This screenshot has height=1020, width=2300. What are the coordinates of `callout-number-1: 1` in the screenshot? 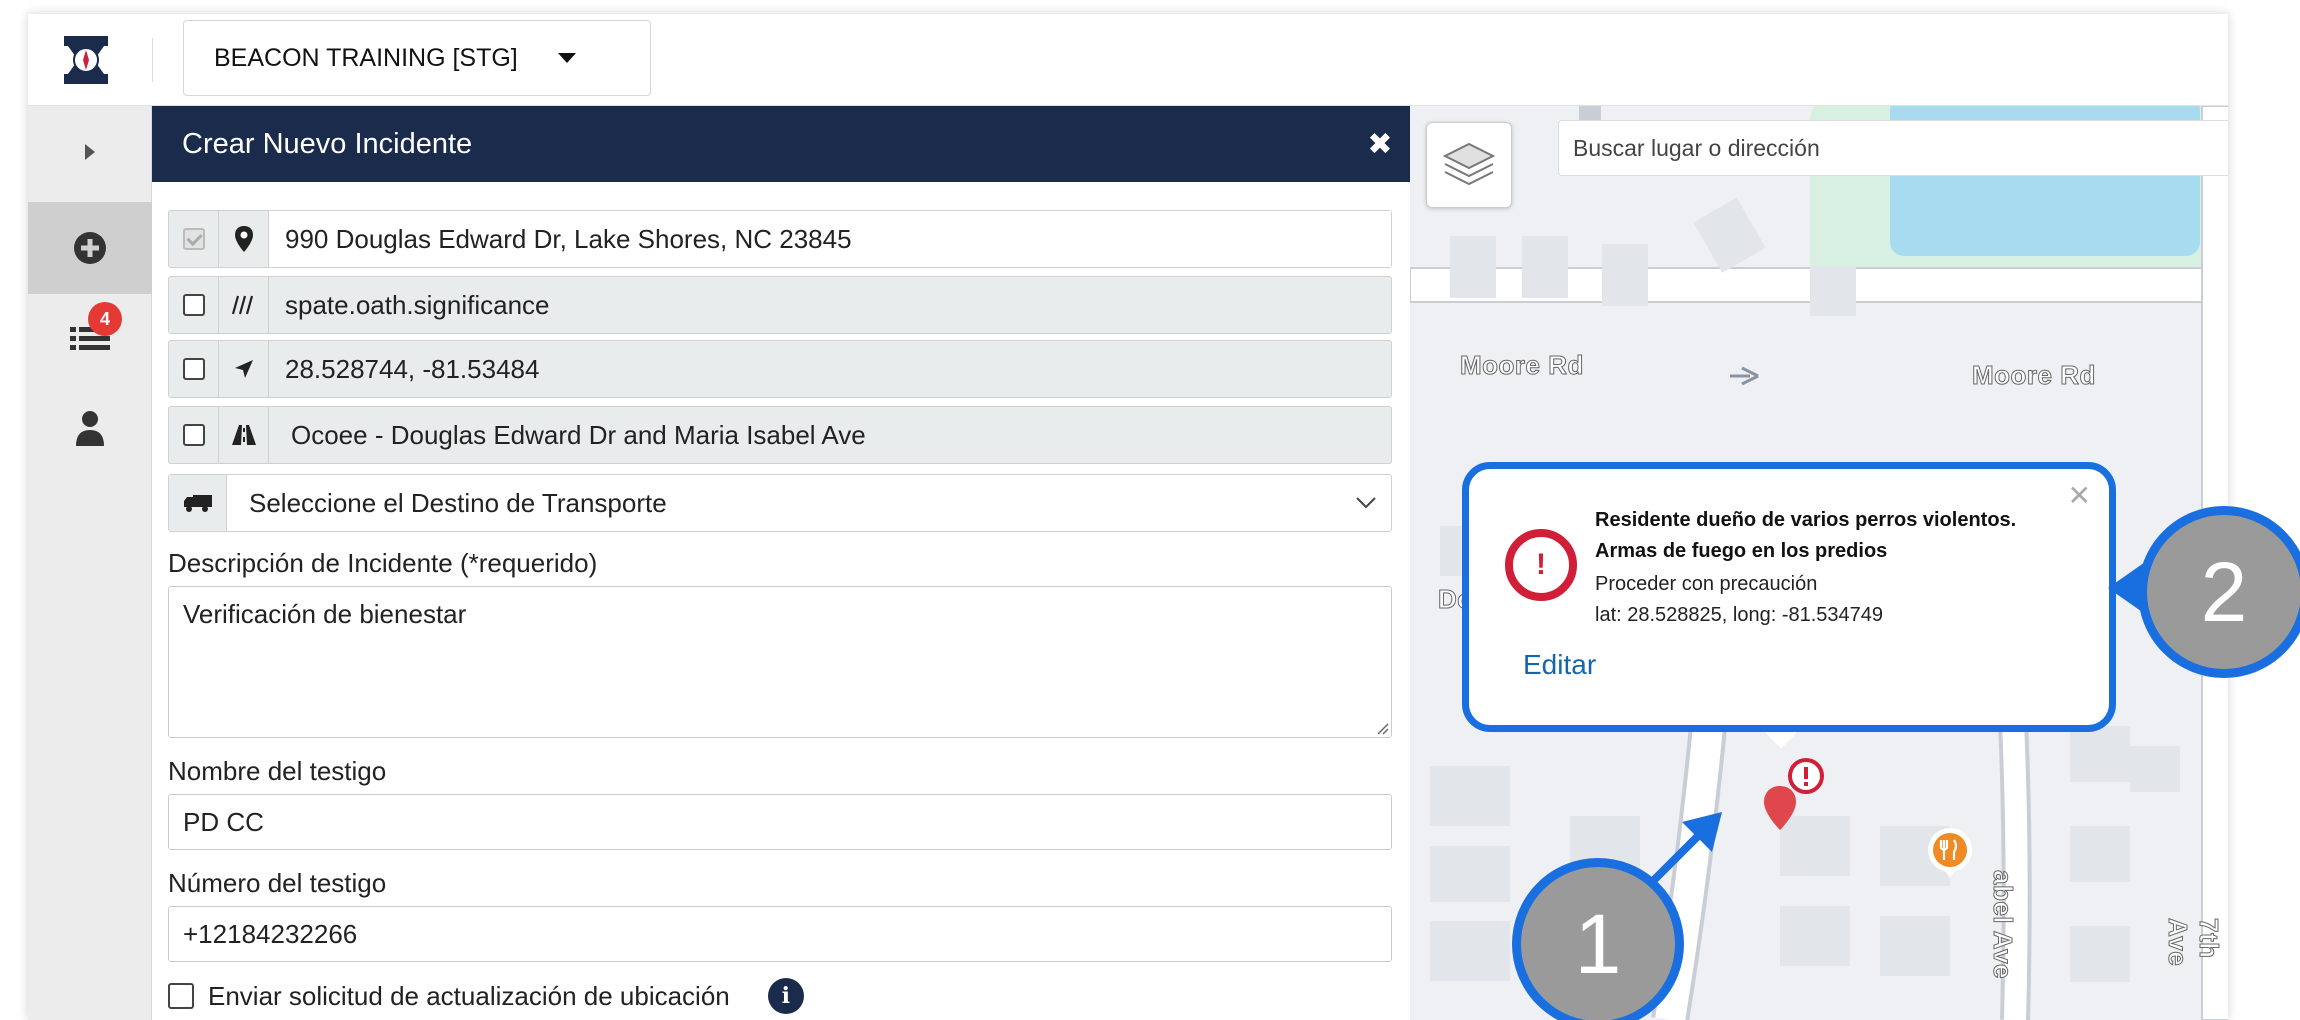 It's located at (1598, 939).